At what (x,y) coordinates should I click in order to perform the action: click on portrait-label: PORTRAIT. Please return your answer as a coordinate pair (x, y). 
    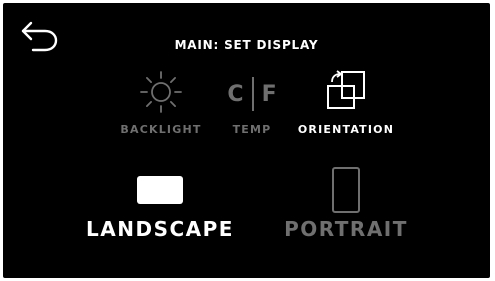
    Looking at the image, I should click on (346, 229).